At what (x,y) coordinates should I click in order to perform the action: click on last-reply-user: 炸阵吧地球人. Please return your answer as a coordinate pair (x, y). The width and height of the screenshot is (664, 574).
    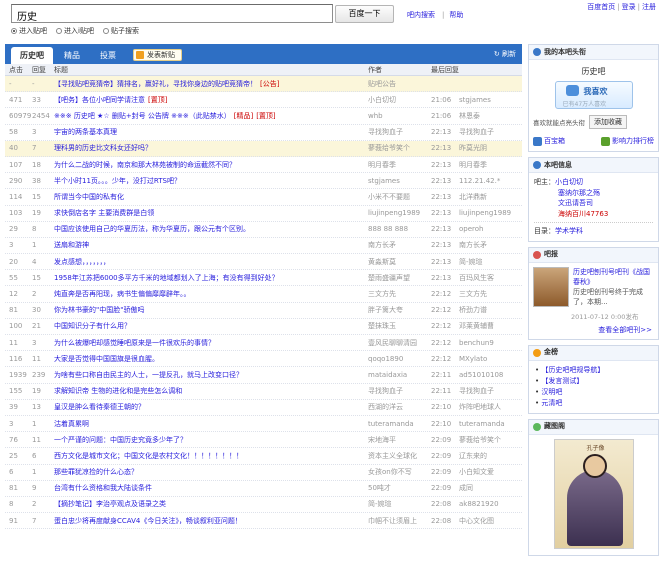
    Looking at the image, I should click on (480, 407).